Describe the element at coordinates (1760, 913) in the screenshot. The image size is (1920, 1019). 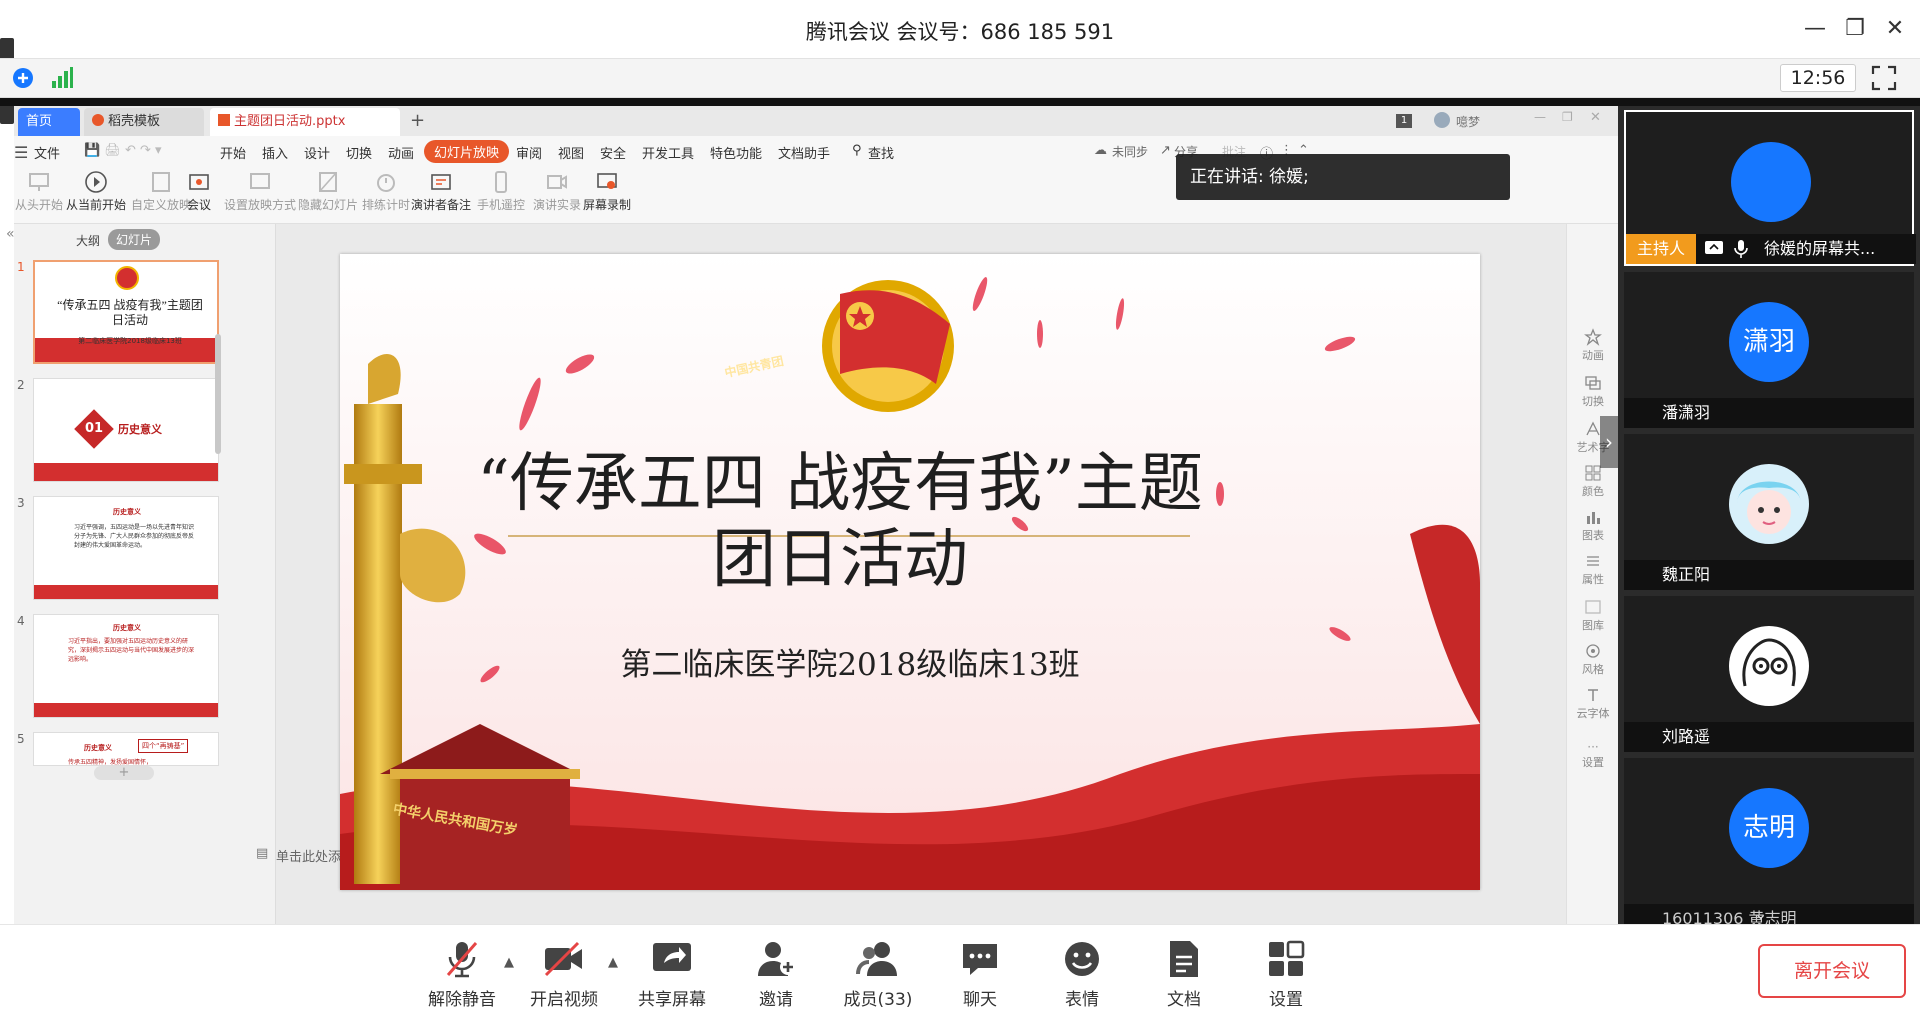
I see `collapse-list-icon: ⌄` at that location.